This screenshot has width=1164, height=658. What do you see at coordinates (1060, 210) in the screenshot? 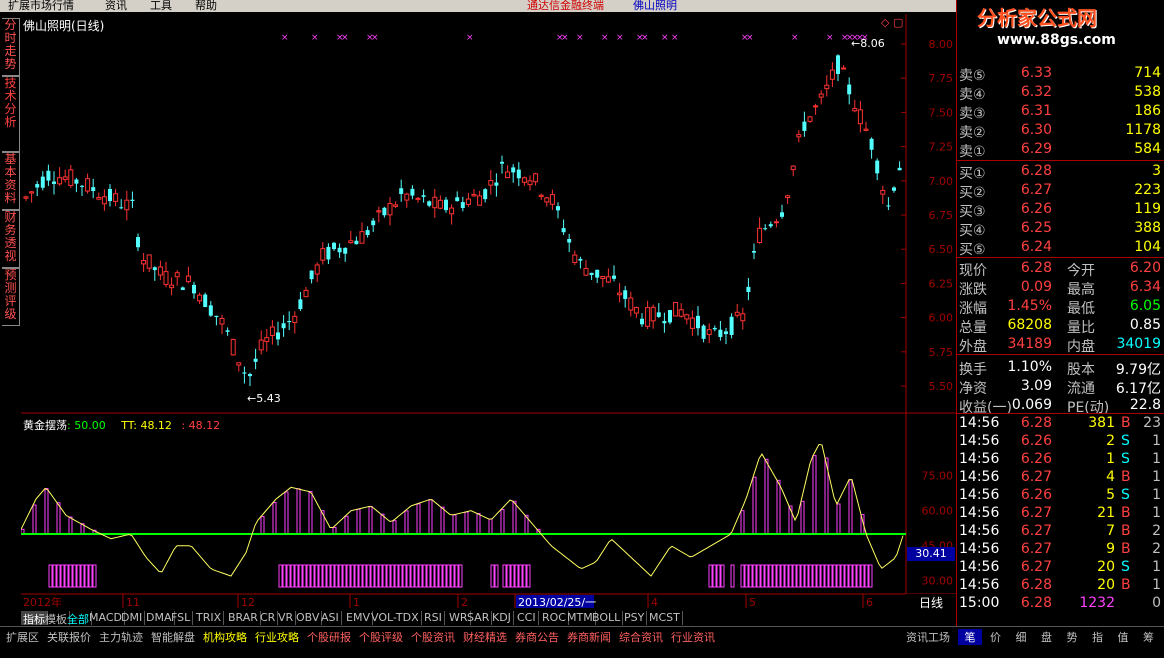
I see `buy-level-row: 买③ 6.26 119` at bounding box center [1060, 210].